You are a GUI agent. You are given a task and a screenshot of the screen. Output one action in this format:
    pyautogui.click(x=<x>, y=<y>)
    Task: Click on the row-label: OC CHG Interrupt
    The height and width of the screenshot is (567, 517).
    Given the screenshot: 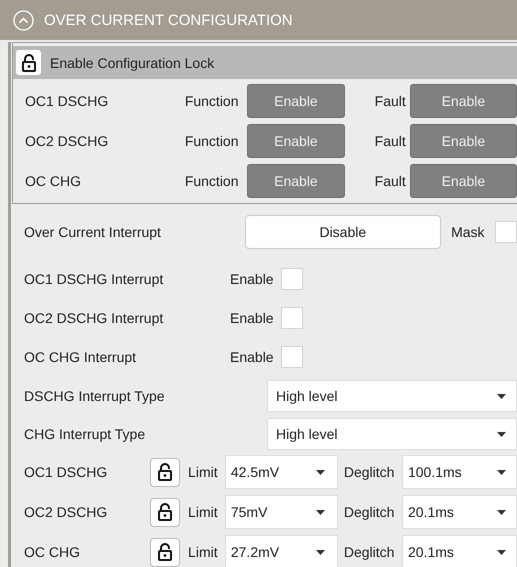 What is the action you would take?
    pyautogui.click(x=80, y=356)
    